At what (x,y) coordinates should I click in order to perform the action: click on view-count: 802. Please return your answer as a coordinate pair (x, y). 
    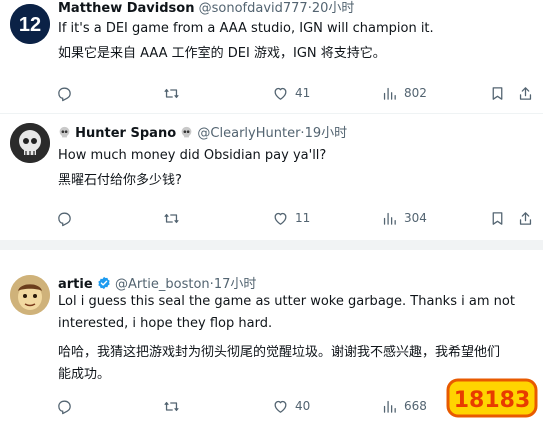
    Looking at the image, I should click on (415, 93).